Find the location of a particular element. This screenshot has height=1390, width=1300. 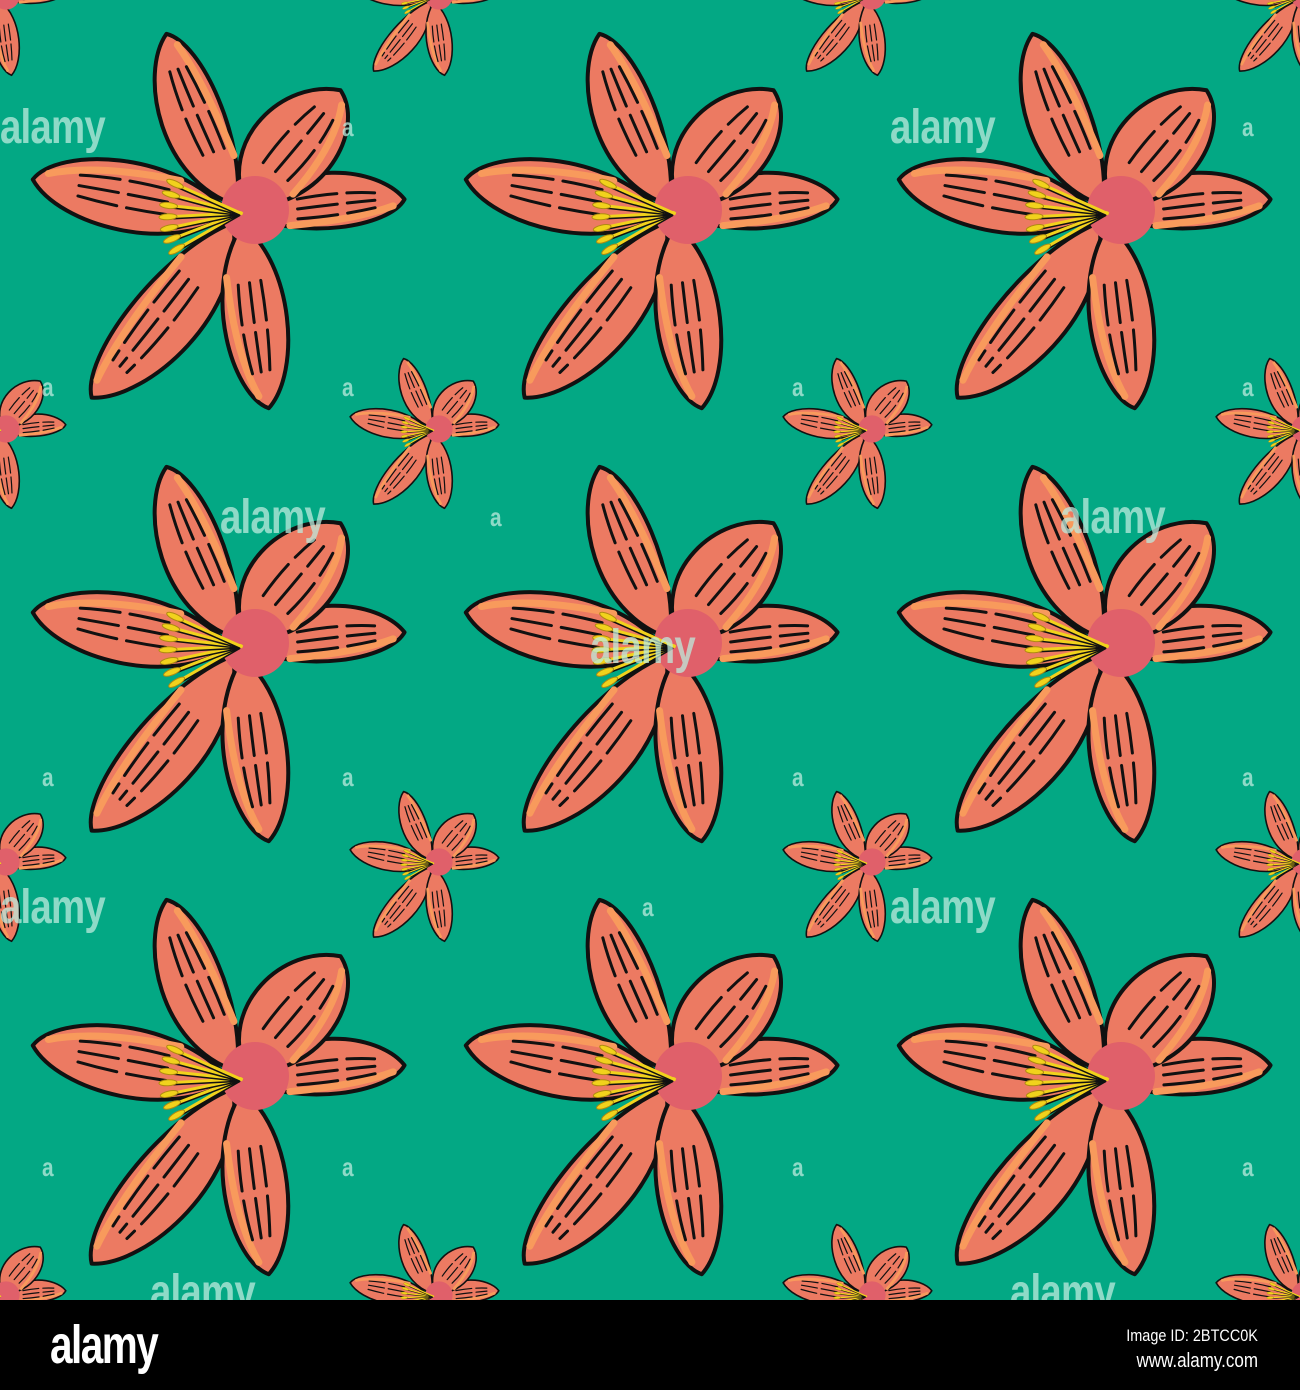

image-id: Image ID: 2BTCC0K is located at coordinates (1192, 1335).